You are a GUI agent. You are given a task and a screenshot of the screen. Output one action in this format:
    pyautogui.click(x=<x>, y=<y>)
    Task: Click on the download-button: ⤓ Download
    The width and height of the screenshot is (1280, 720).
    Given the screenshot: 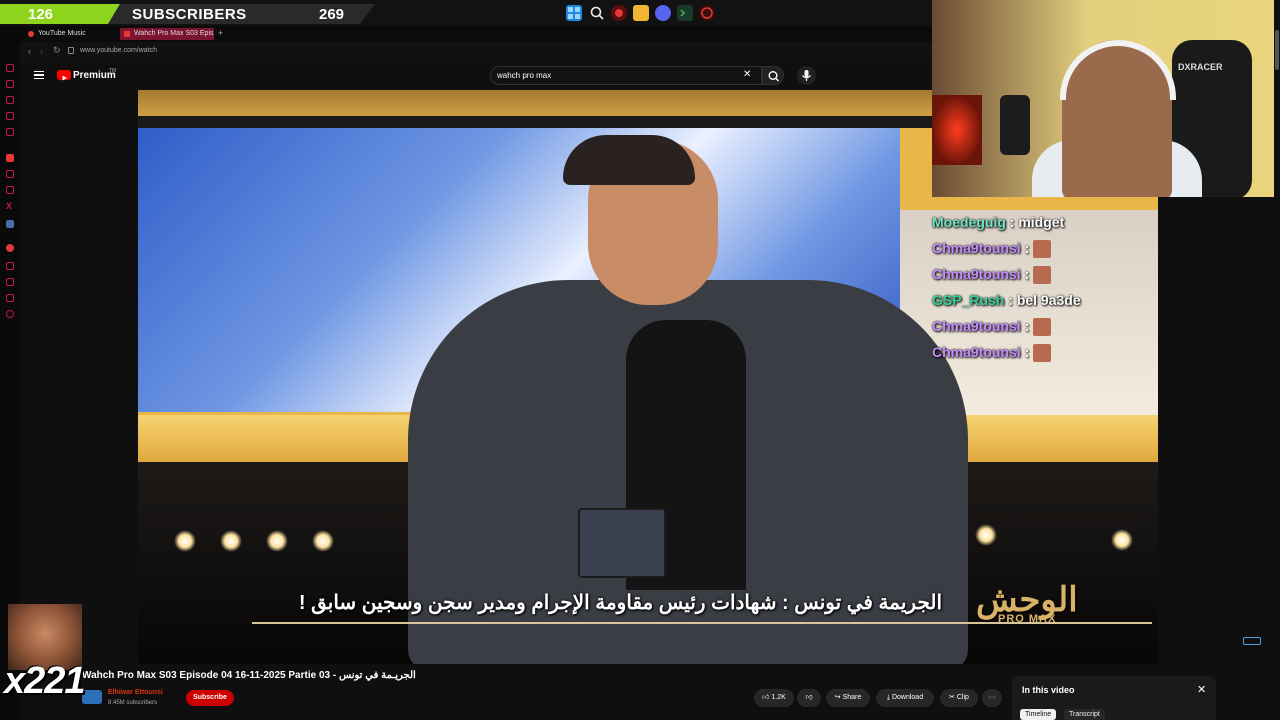 What is the action you would take?
    pyautogui.click(x=905, y=698)
    